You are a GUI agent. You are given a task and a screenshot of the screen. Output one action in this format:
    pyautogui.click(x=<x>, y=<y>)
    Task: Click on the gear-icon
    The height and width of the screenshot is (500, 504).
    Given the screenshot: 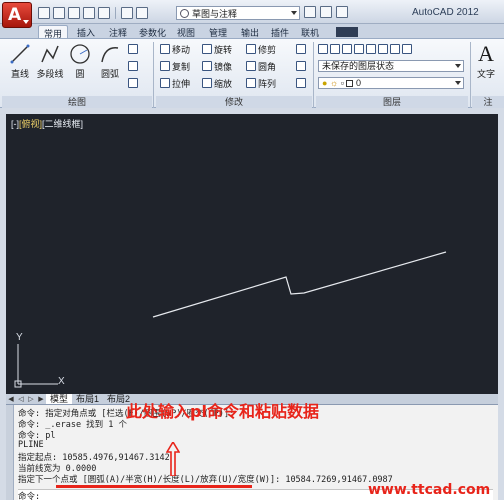 What is the action you would take?
    pyautogui.click(x=184, y=13)
    